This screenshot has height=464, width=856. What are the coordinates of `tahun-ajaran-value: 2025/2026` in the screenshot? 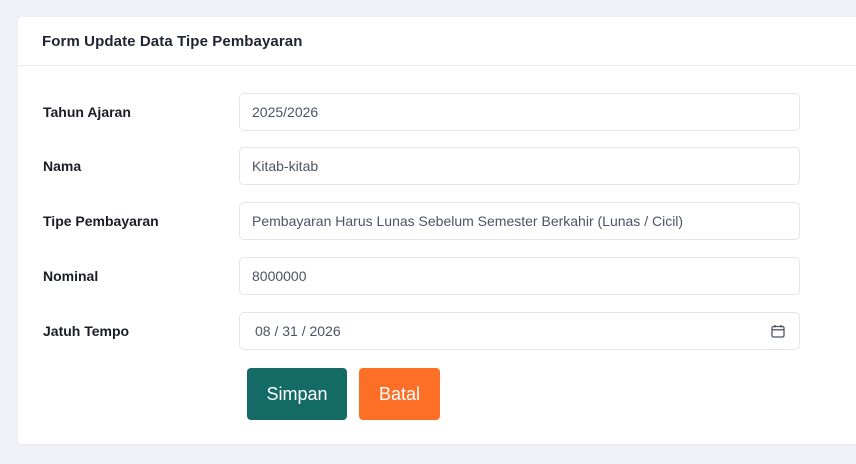 It's located at (285, 112).